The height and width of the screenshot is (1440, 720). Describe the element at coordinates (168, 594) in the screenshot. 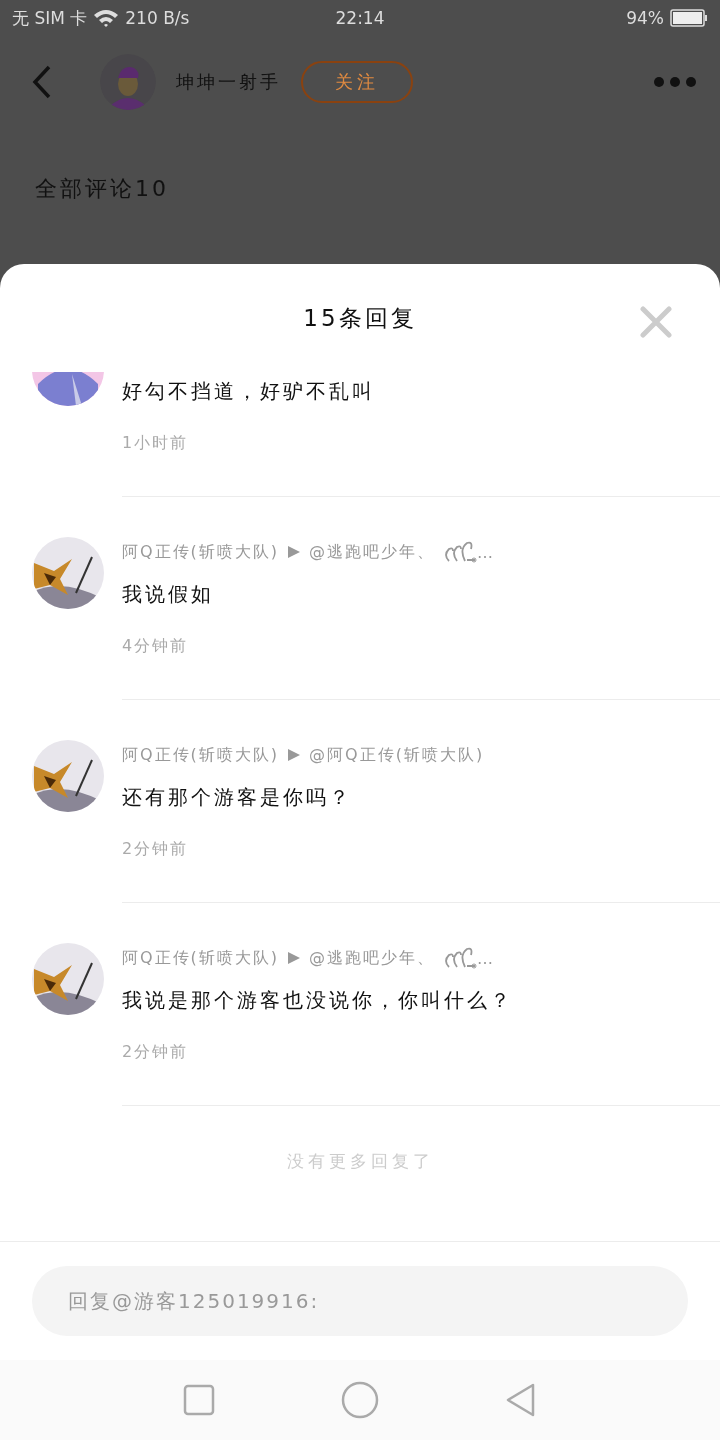

I see `reply-text: 我说假如` at that location.